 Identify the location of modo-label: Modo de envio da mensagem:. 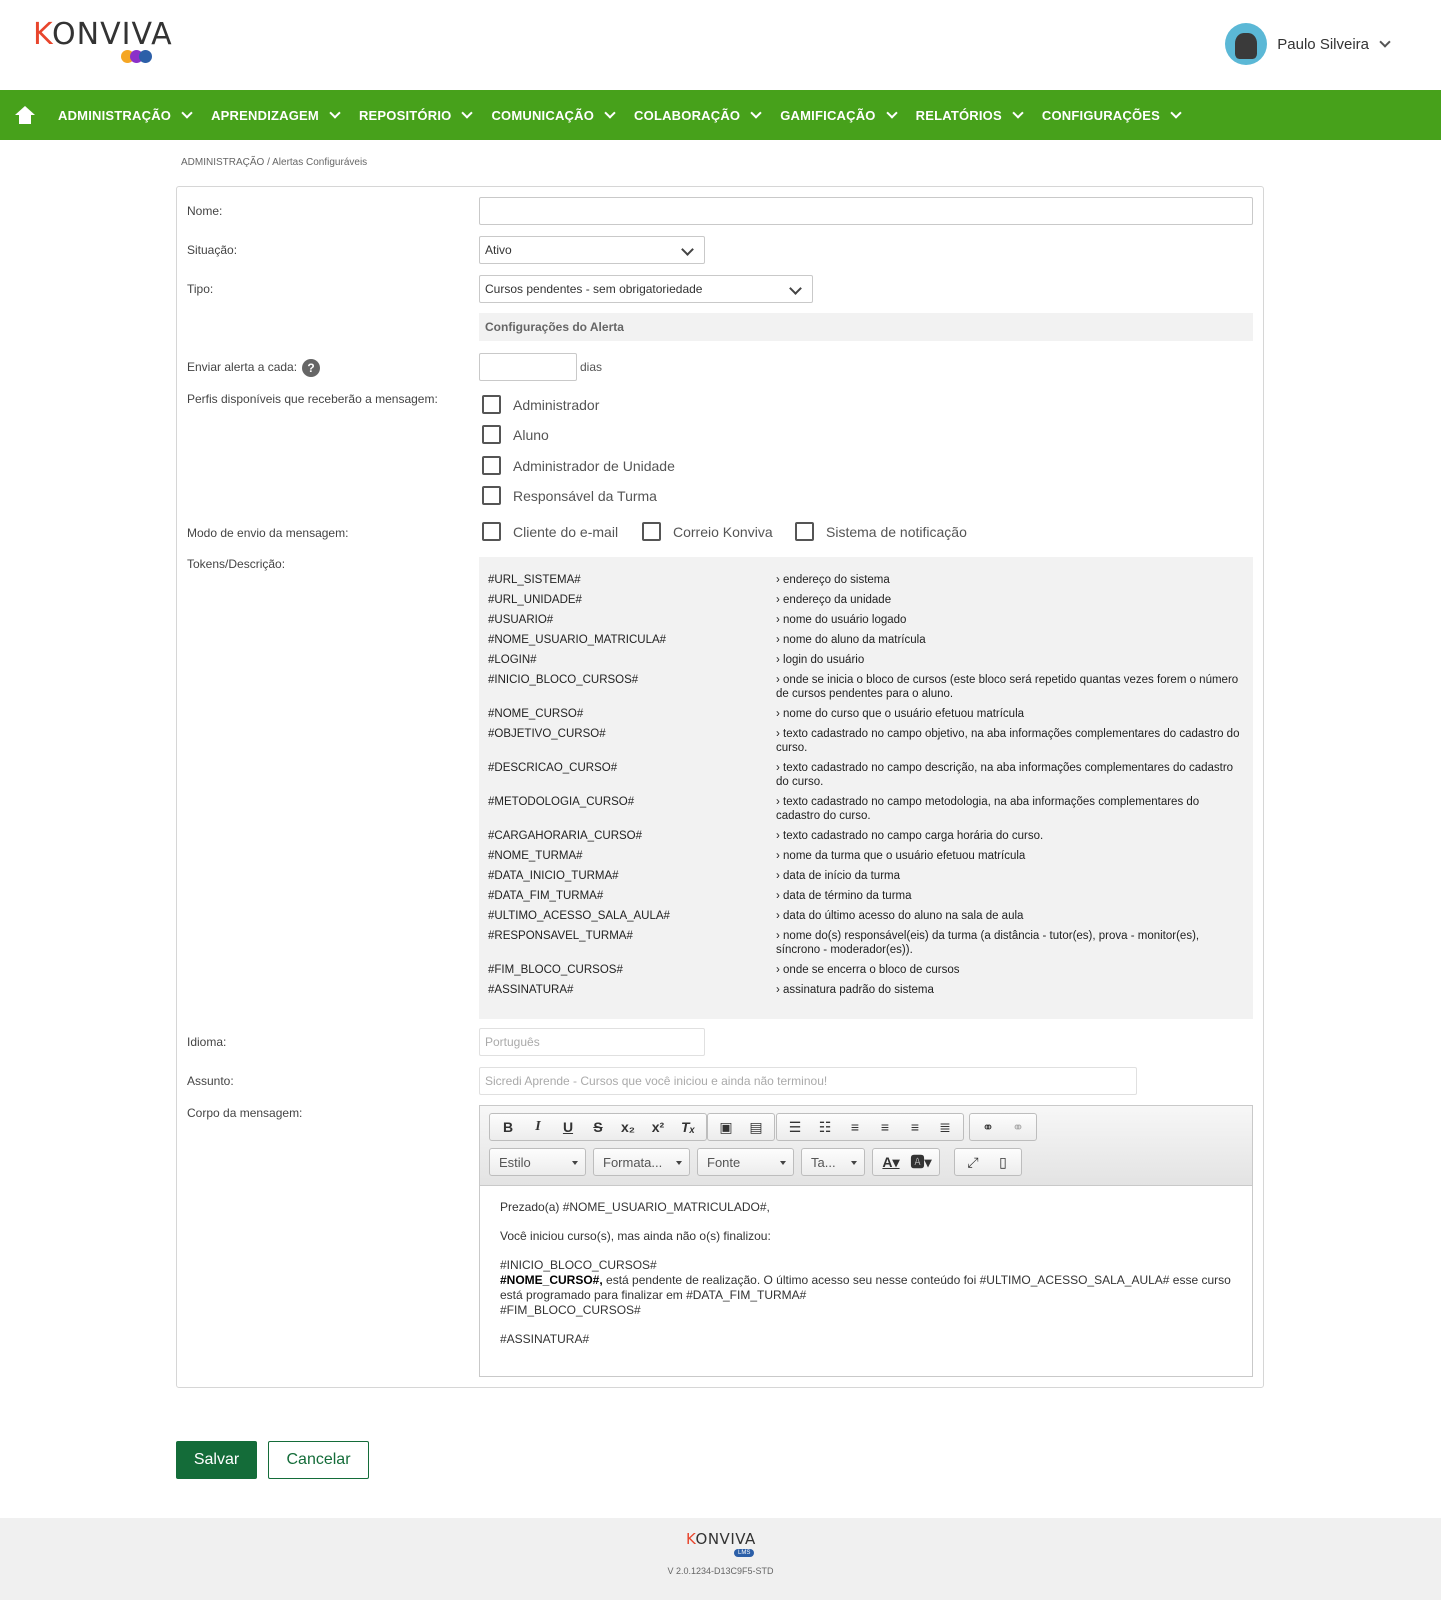
(268, 533).